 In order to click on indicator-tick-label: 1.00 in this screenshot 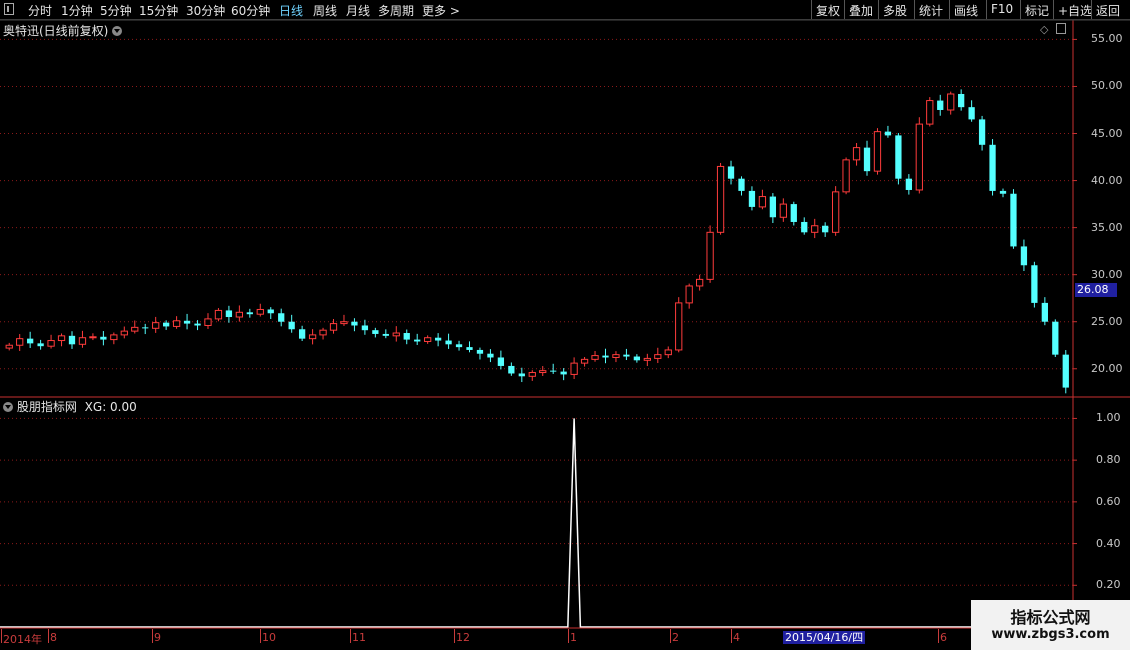, I will do `click(1108, 418)`.